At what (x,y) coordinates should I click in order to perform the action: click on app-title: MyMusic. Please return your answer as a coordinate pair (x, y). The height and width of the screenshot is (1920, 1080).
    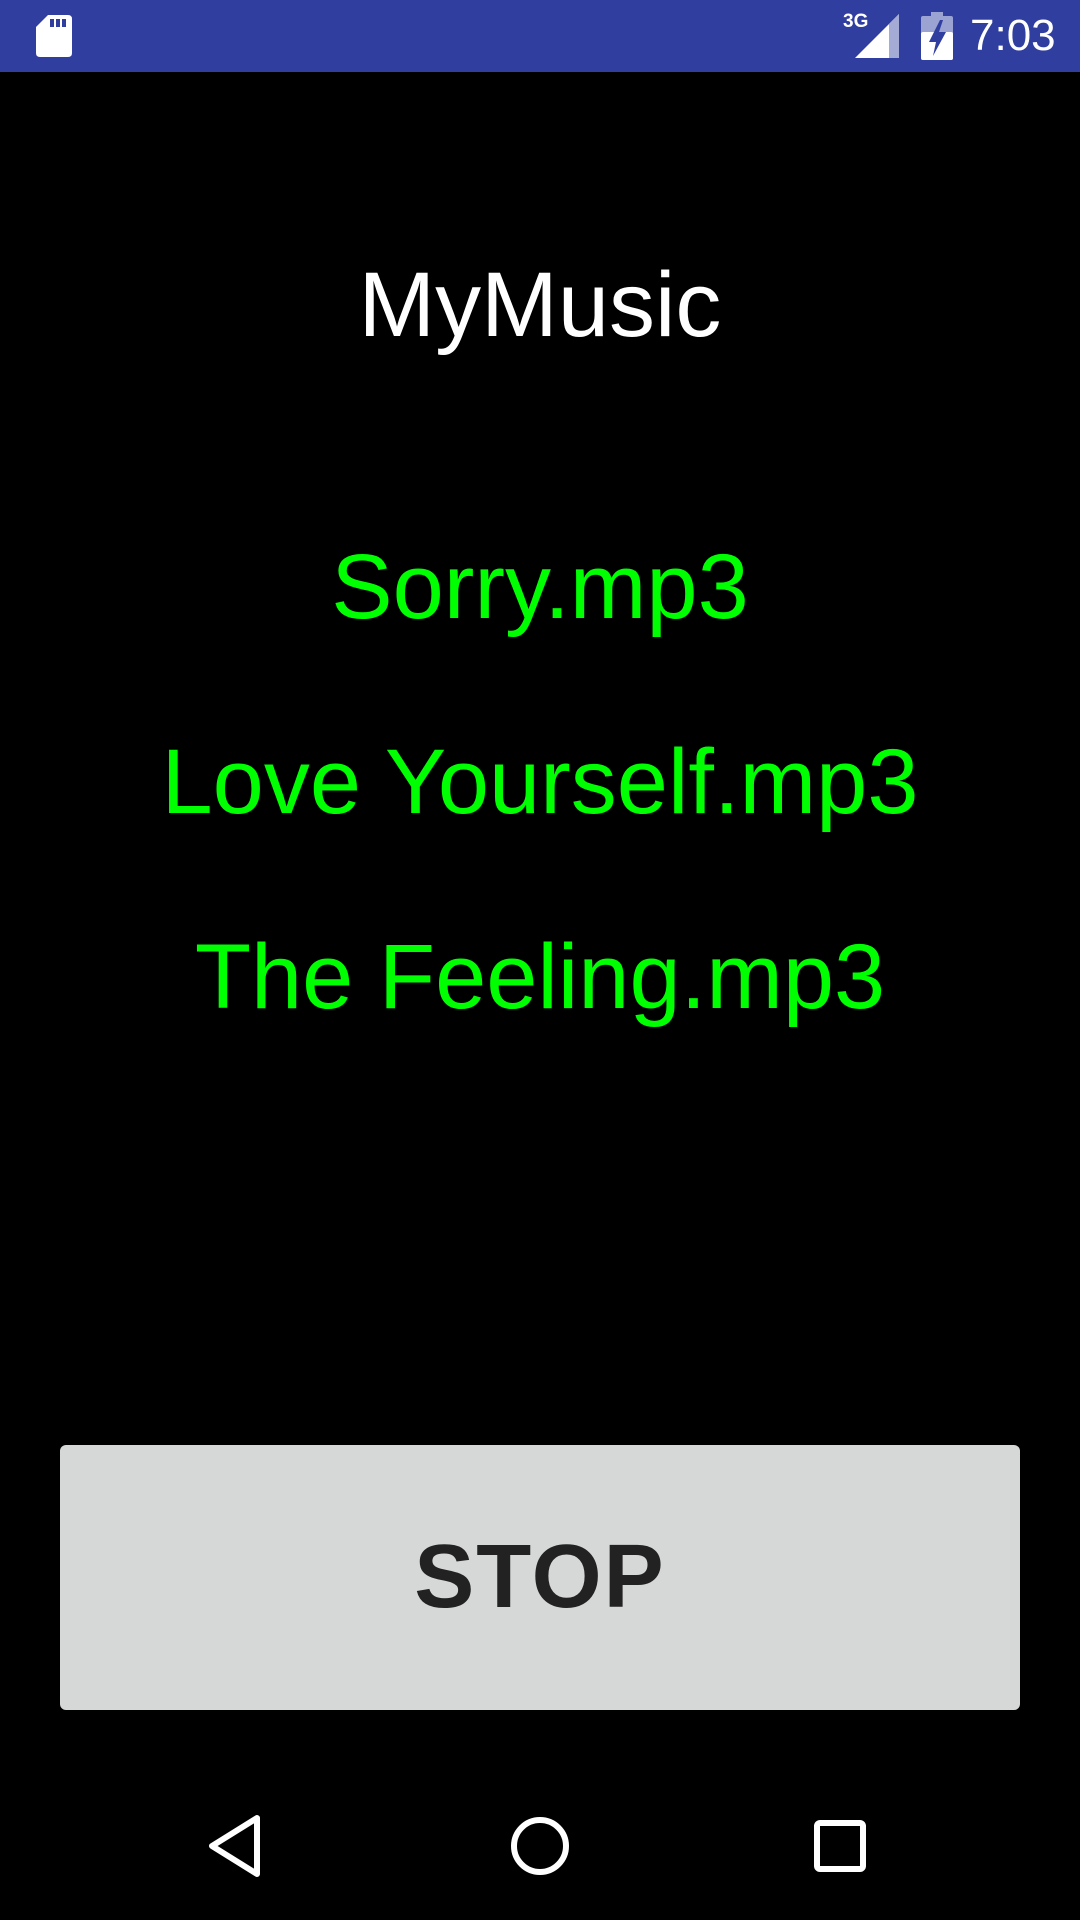
    Looking at the image, I should click on (540, 305).